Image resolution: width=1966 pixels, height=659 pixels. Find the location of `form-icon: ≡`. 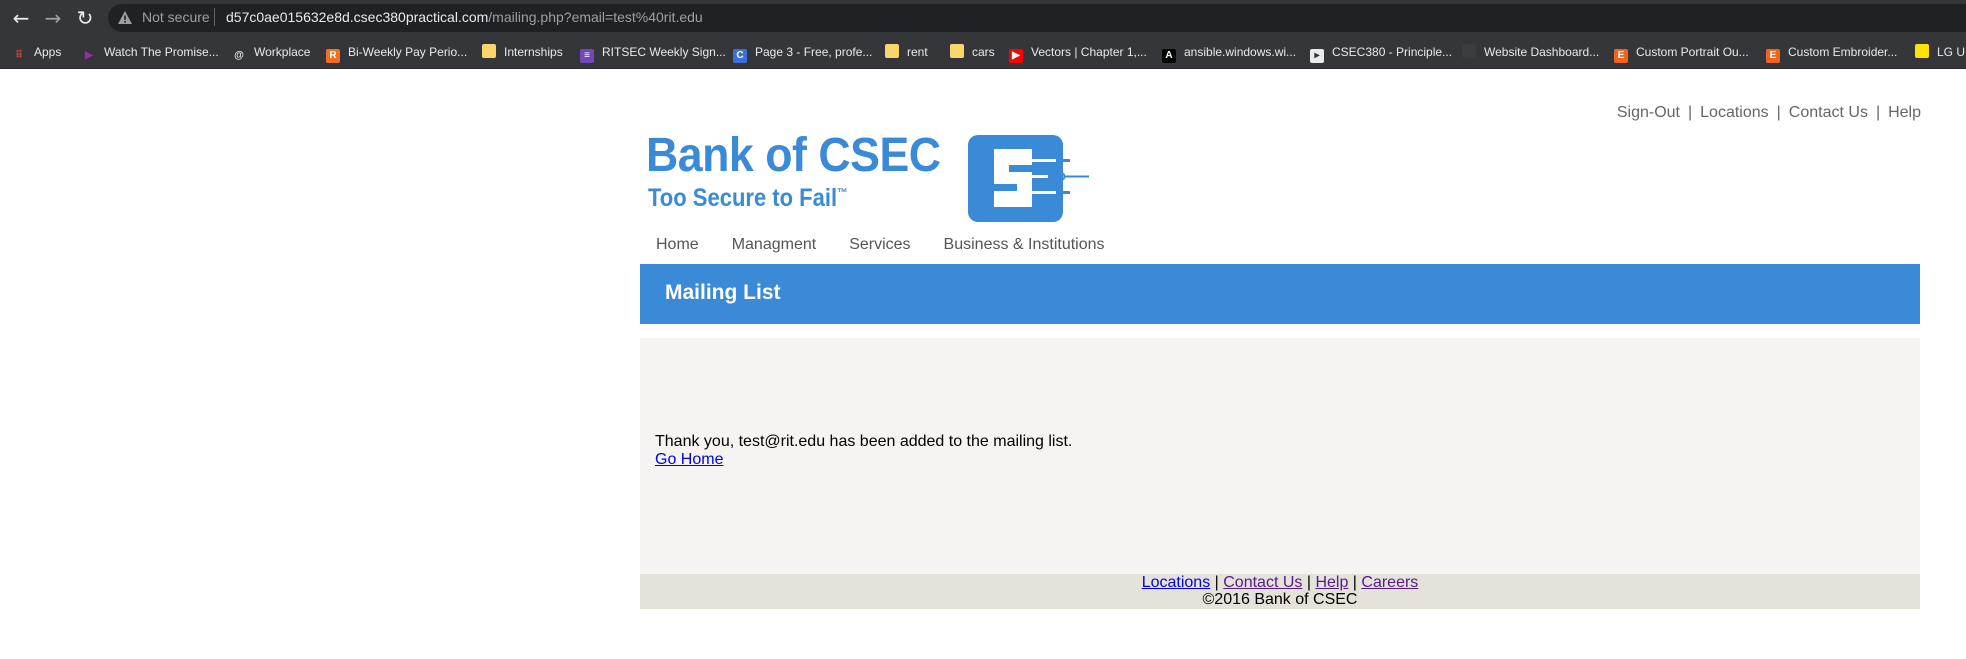

form-icon: ≡ is located at coordinates (587, 56).